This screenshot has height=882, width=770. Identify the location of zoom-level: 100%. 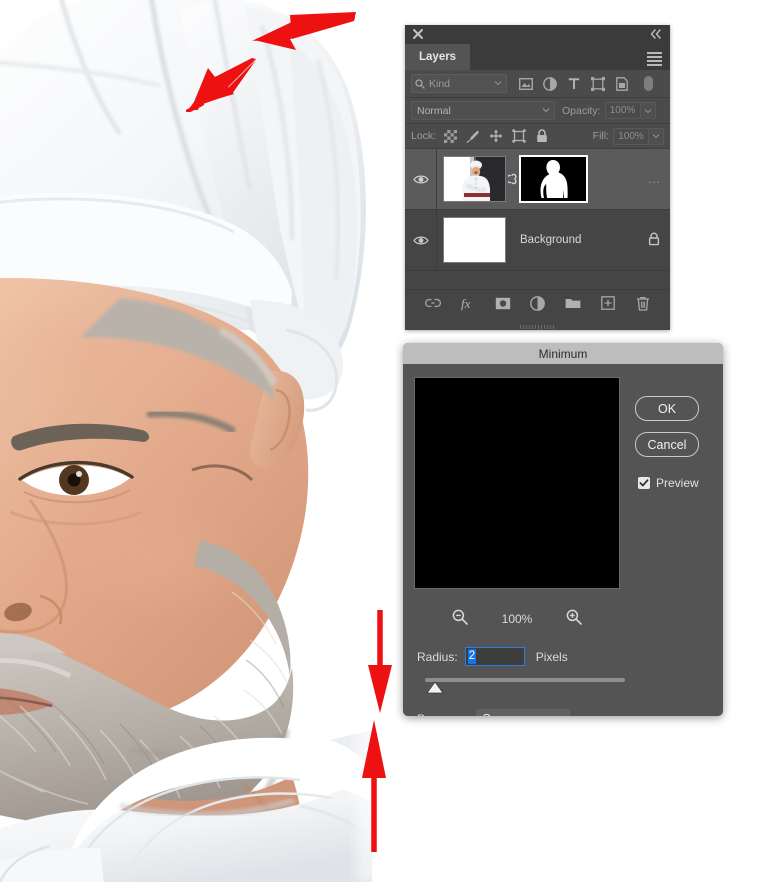
(517, 618).